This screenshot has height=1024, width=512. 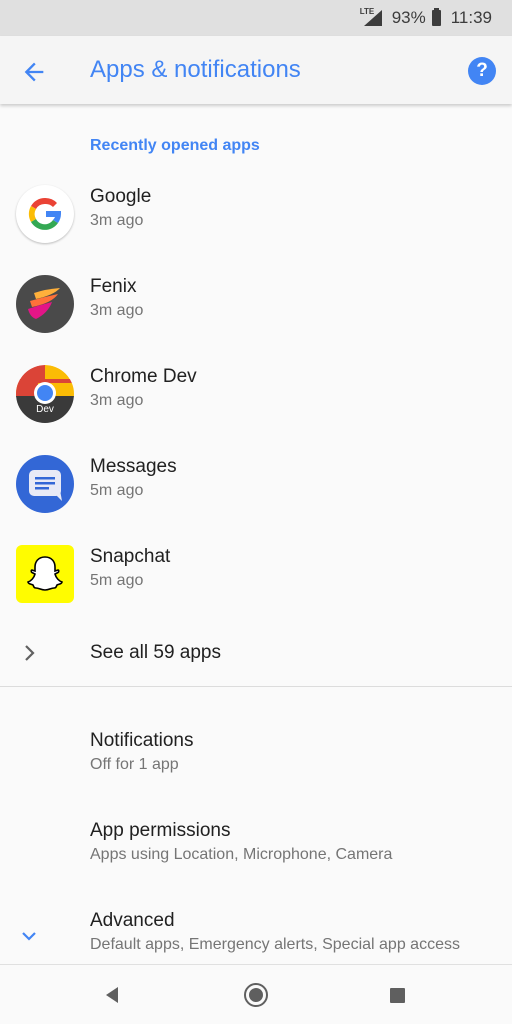 I want to click on status-bar: LTE 93% 11:39, so click(x=256, y=18).